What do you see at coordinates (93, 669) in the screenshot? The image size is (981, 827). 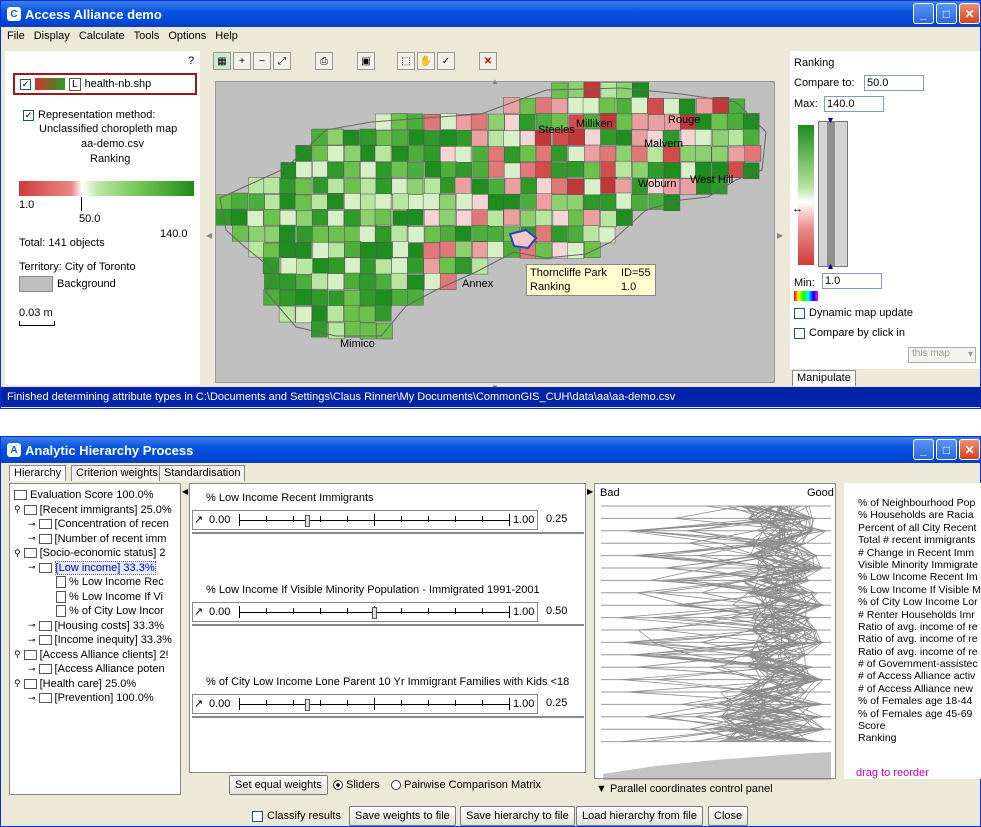 I see `tree-node: ⊸ [Access Alliance poten` at bounding box center [93, 669].